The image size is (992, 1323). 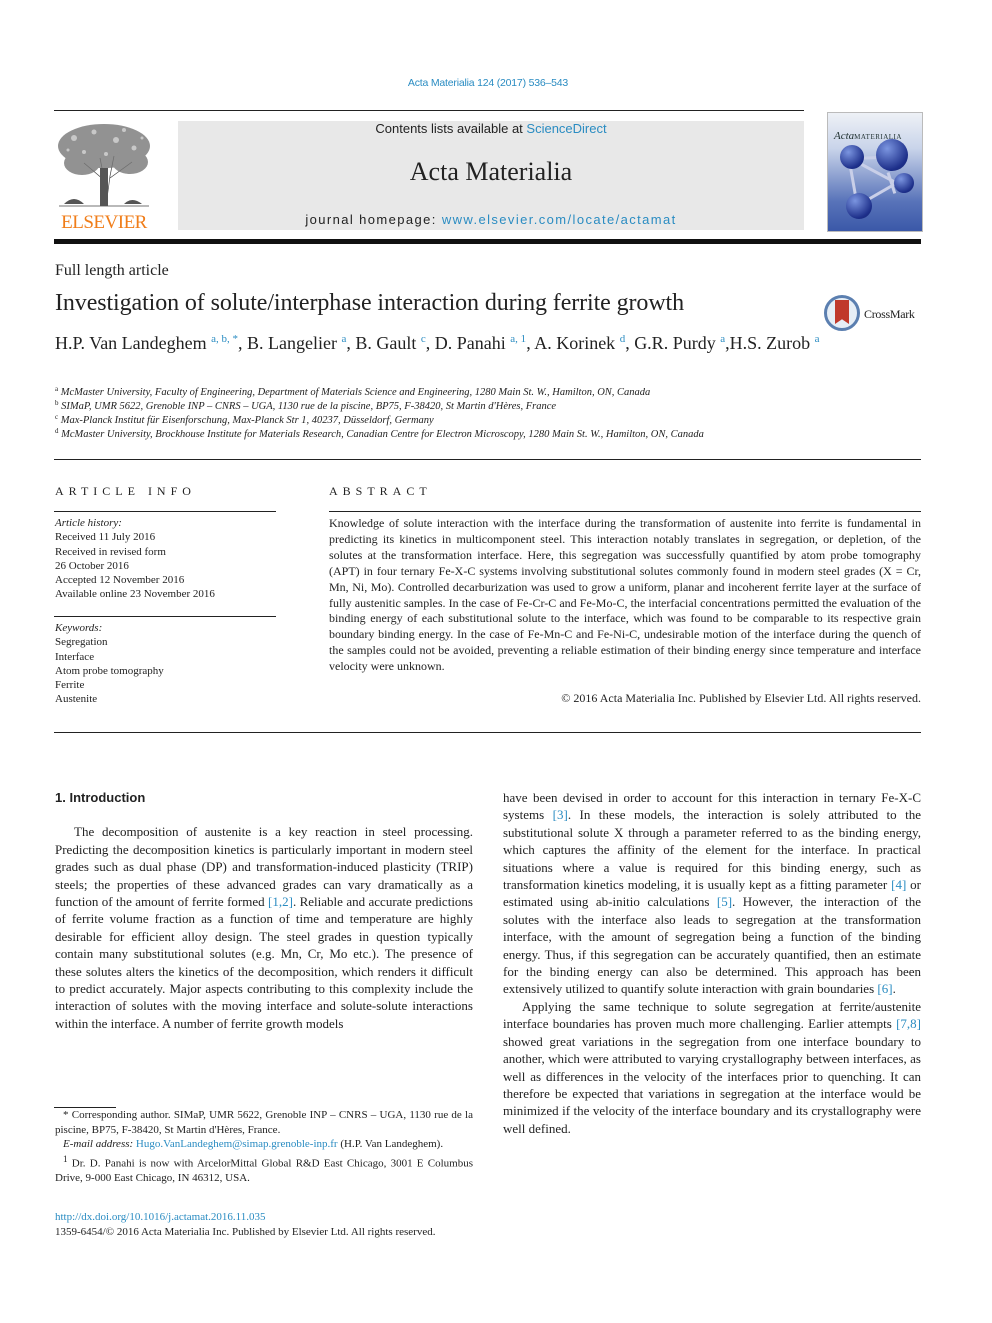 I want to click on affiliation-key: a, so click(x=57, y=389).